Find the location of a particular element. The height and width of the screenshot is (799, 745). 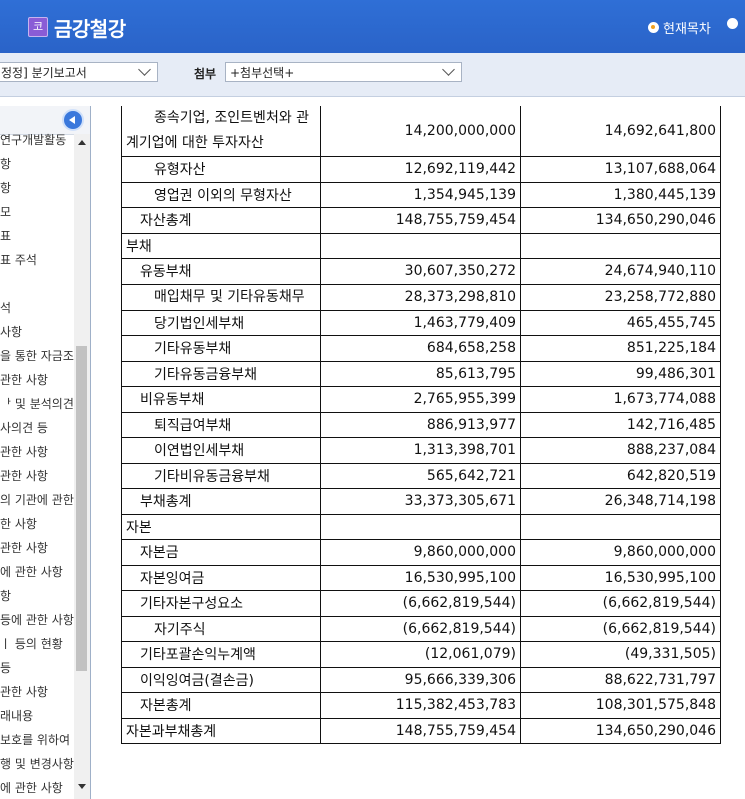

table-row: 이익잉여금(결손금) 95,666,339,306 88,622,731,797 is located at coordinates (421, 679).